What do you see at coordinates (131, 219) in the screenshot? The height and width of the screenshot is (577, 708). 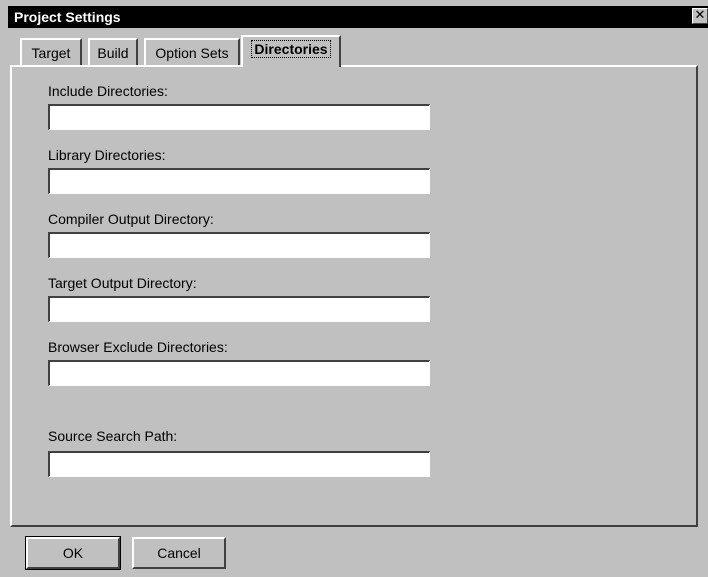 I see `compiler-output-directory-label: Compiler Output Directory:` at bounding box center [131, 219].